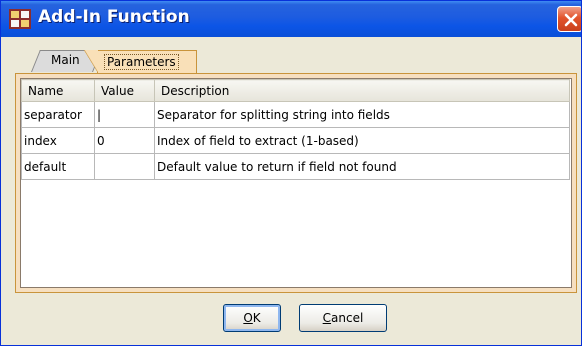 The height and width of the screenshot is (346, 582). Describe the element at coordinates (327, 318) in the screenshot. I see `cancel-mnemonic: C` at that location.